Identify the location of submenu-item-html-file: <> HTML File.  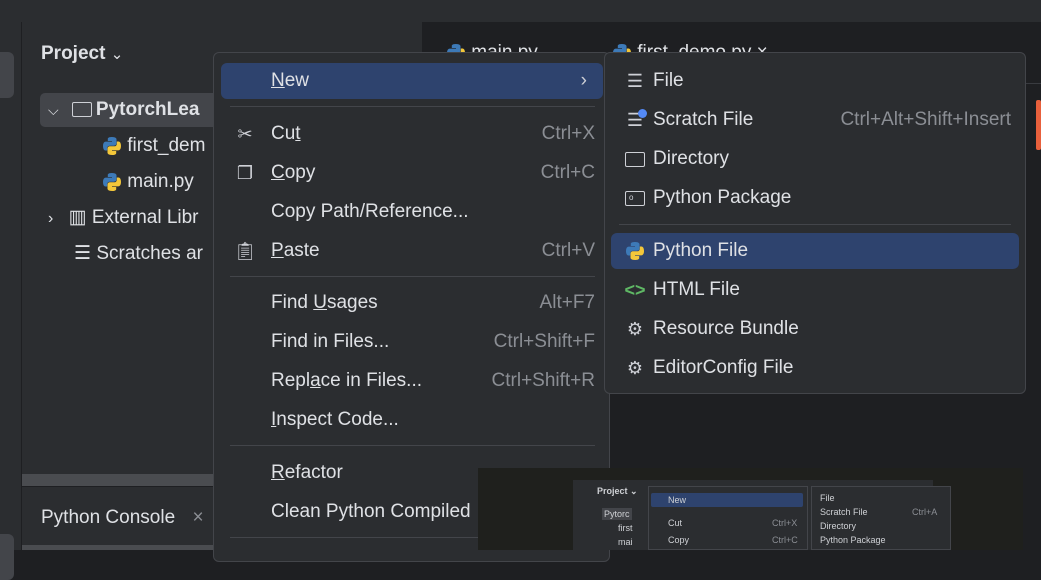
(815, 290).